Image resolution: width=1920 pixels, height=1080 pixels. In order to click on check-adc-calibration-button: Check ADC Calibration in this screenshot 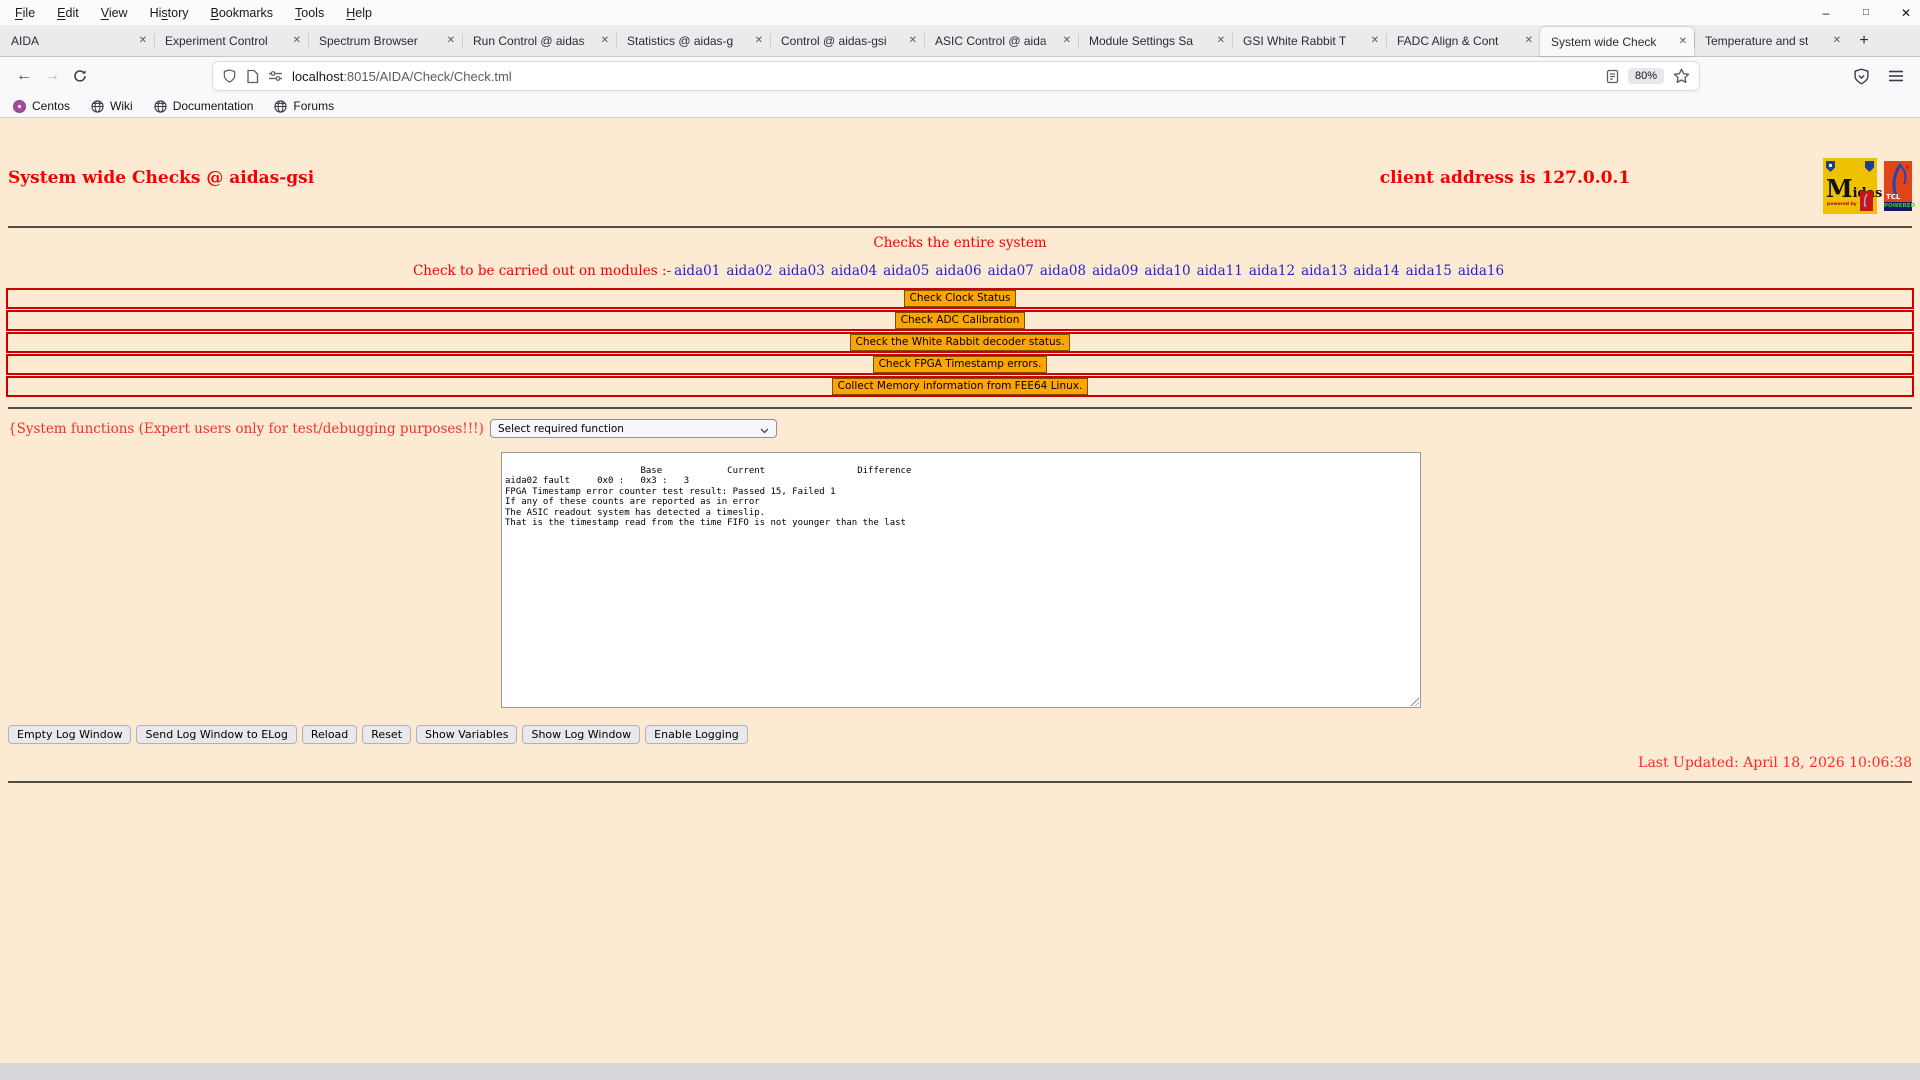, I will do `click(960, 320)`.